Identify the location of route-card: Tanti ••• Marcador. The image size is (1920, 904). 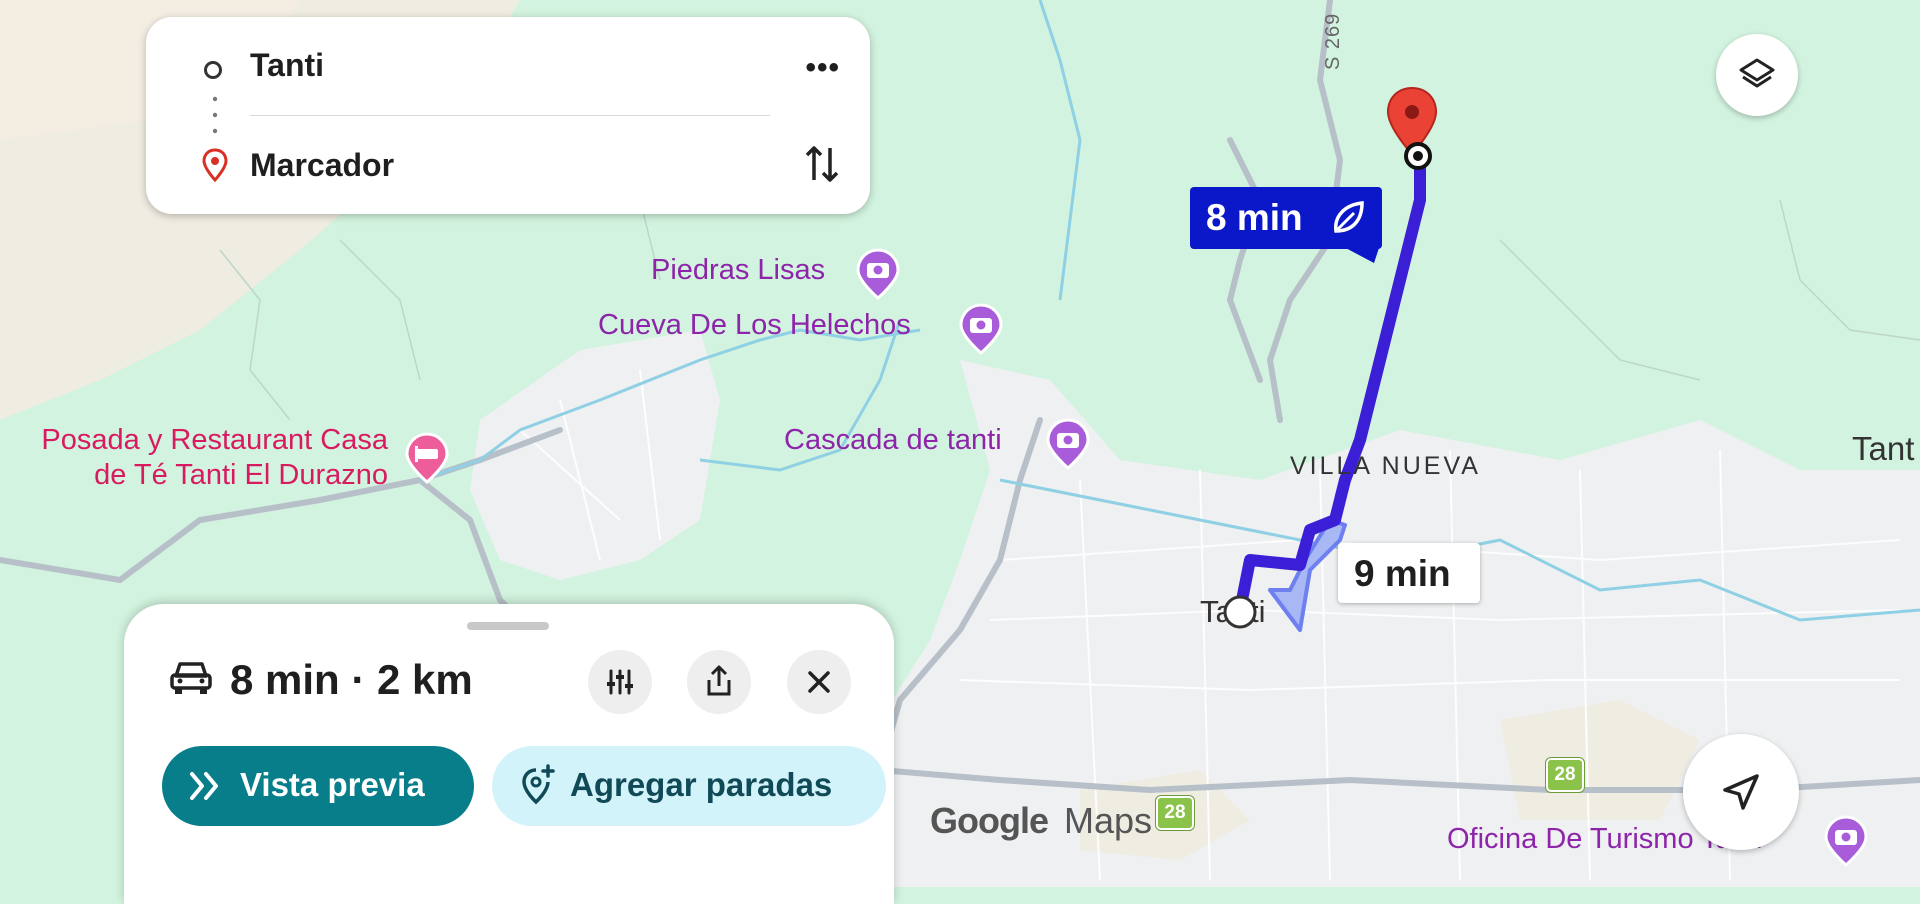
(508, 115).